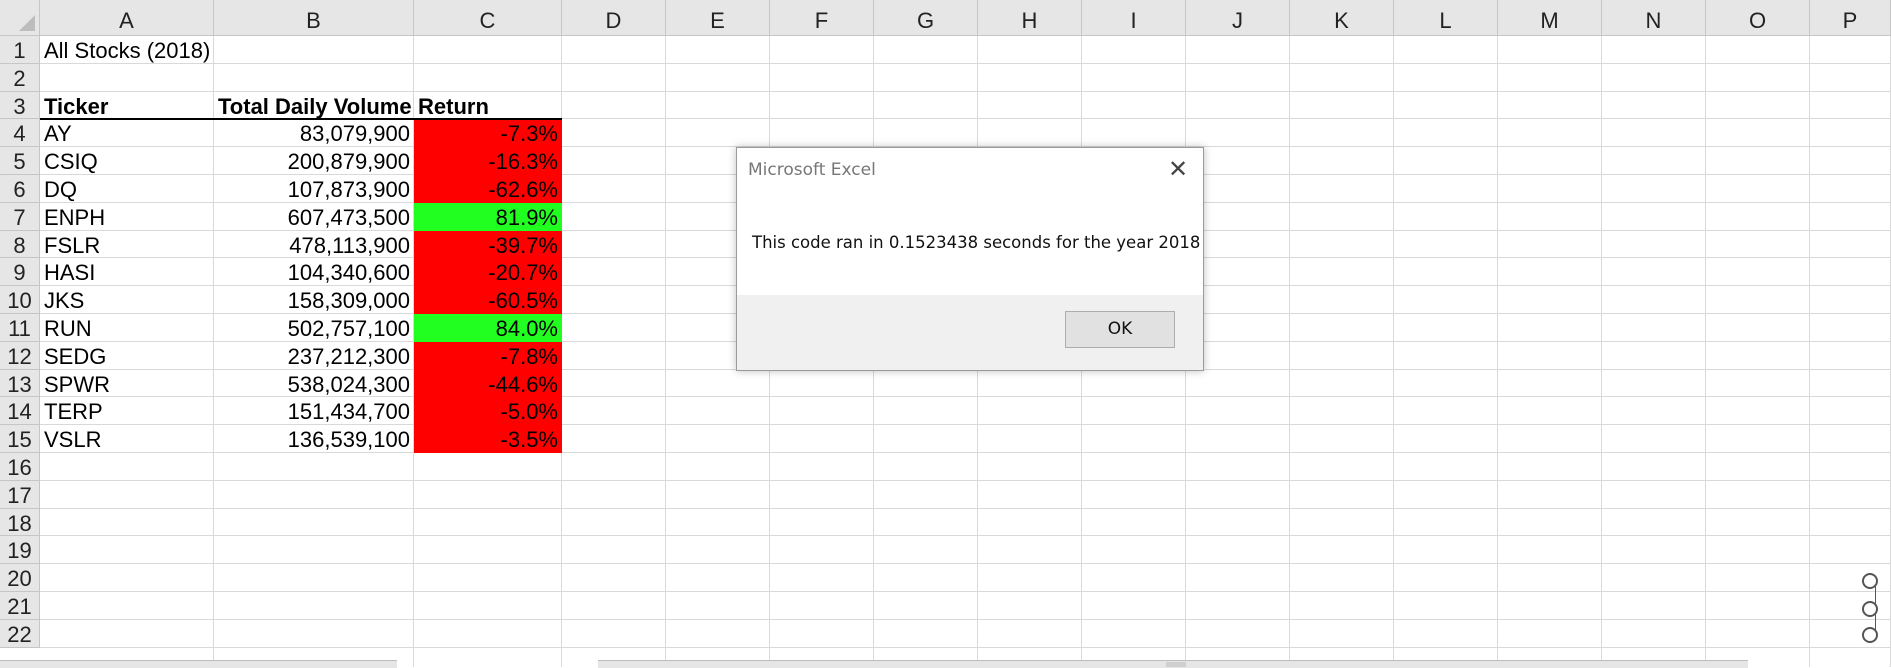  I want to click on return-cell: -62.6%, so click(488, 189).